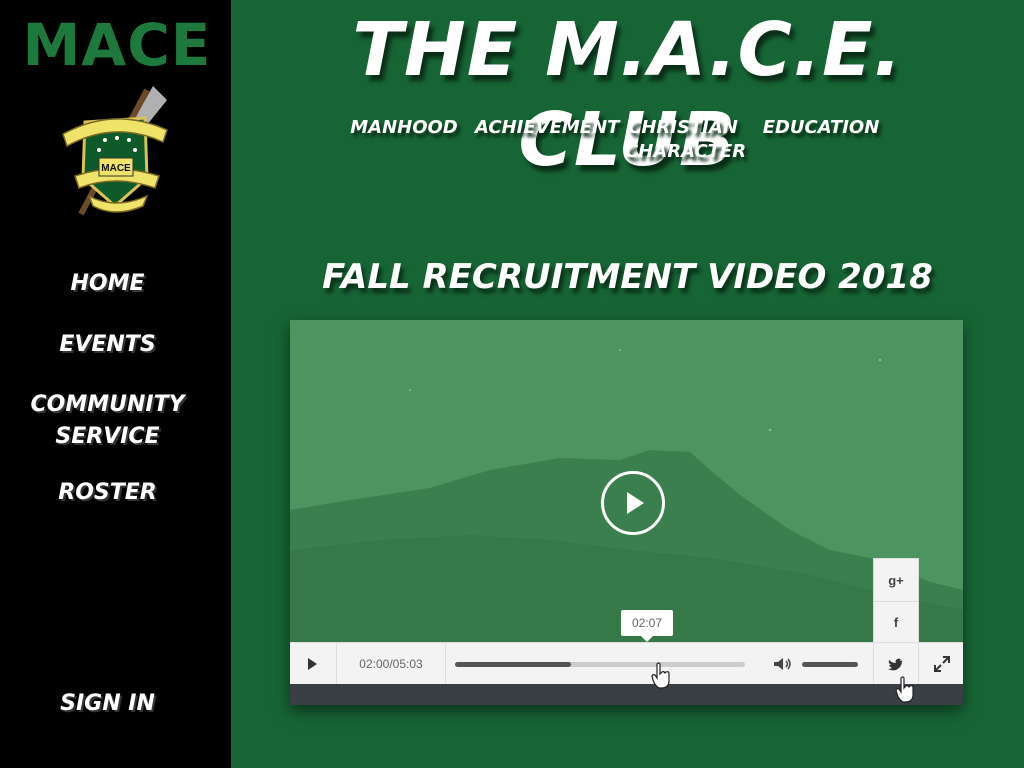 The height and width of the screenshot is (768, 1024). Describe the element at coordinates (107, 345) in the screenshot. I see `nav-events: EVENTS` at that location.